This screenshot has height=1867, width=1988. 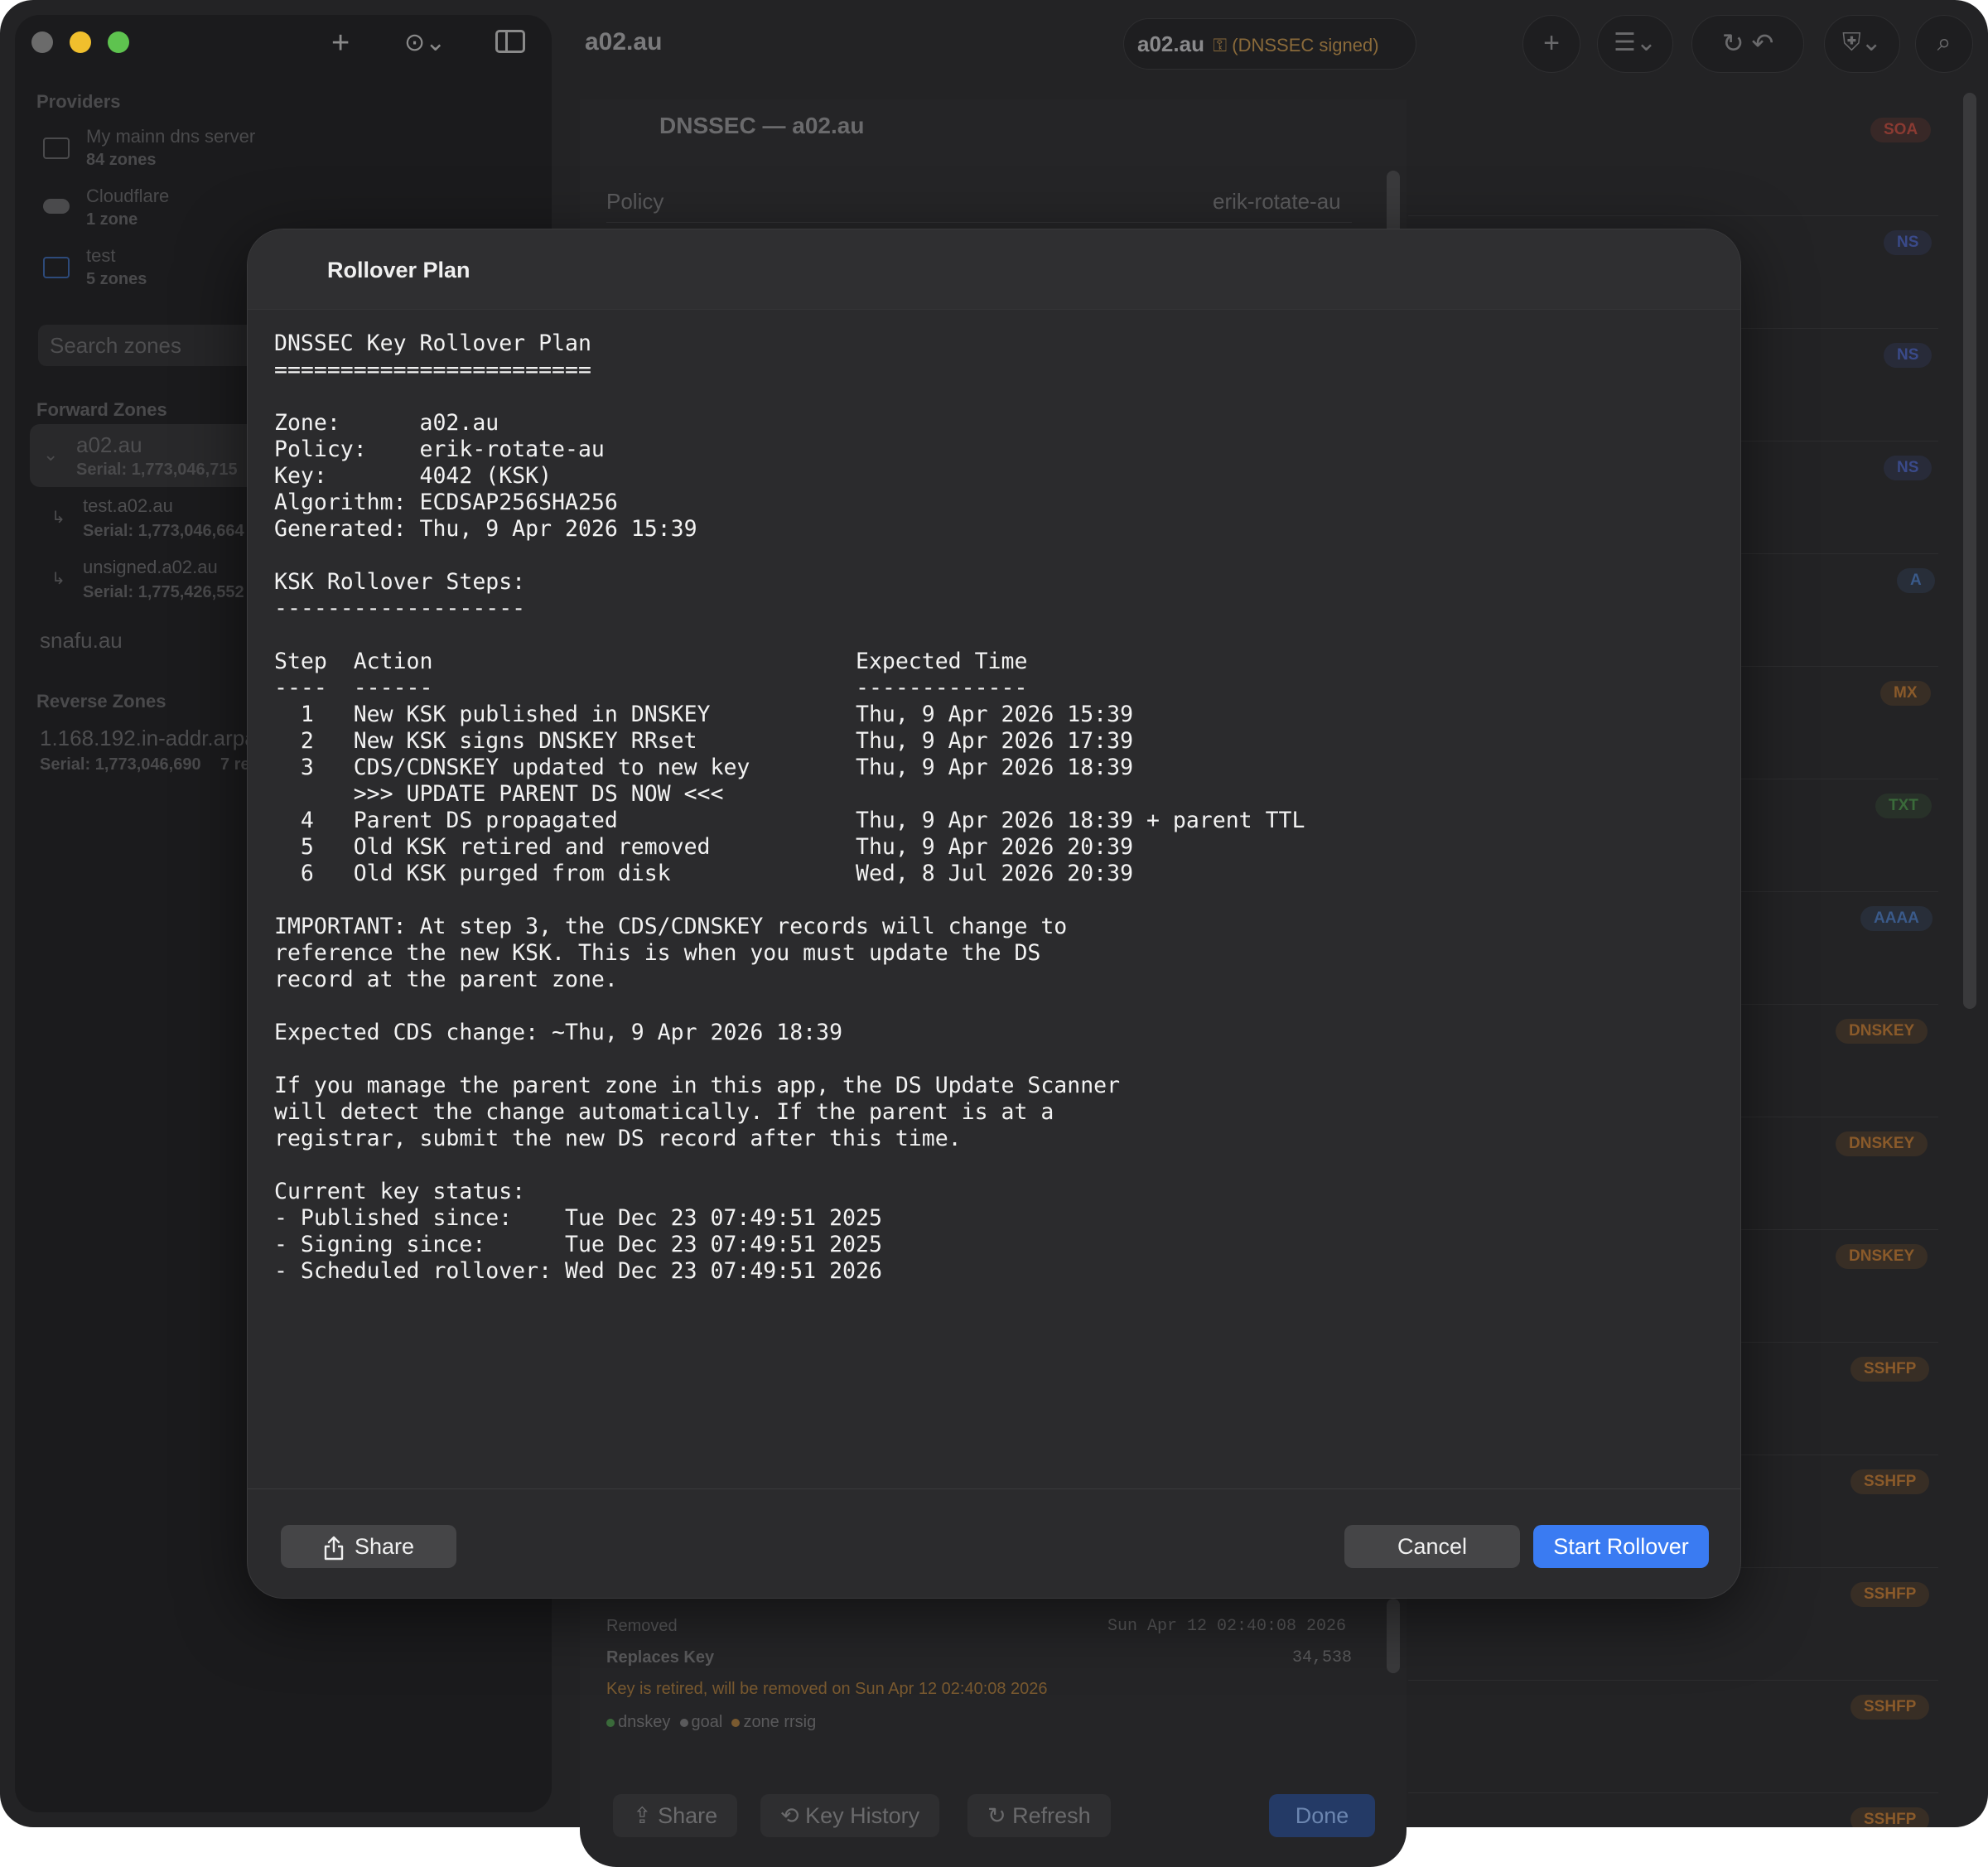 I want to click on dnssec-signed-status: ⚿ (DNSSEC signed), so click(x=1296, y=45).